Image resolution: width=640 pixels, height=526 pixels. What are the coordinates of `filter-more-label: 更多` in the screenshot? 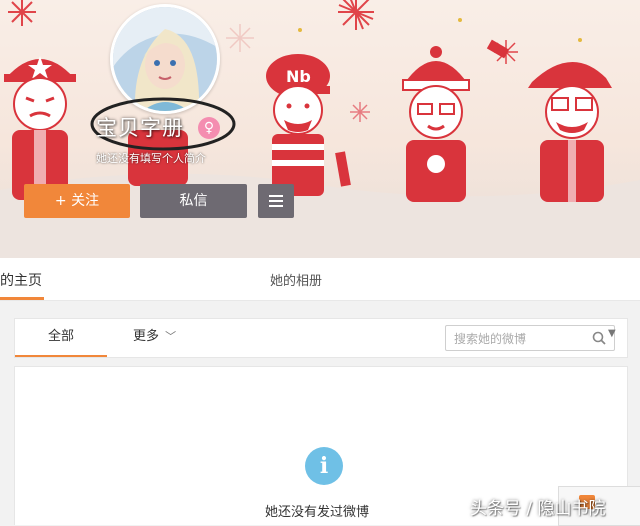 It's located at (146, 336).